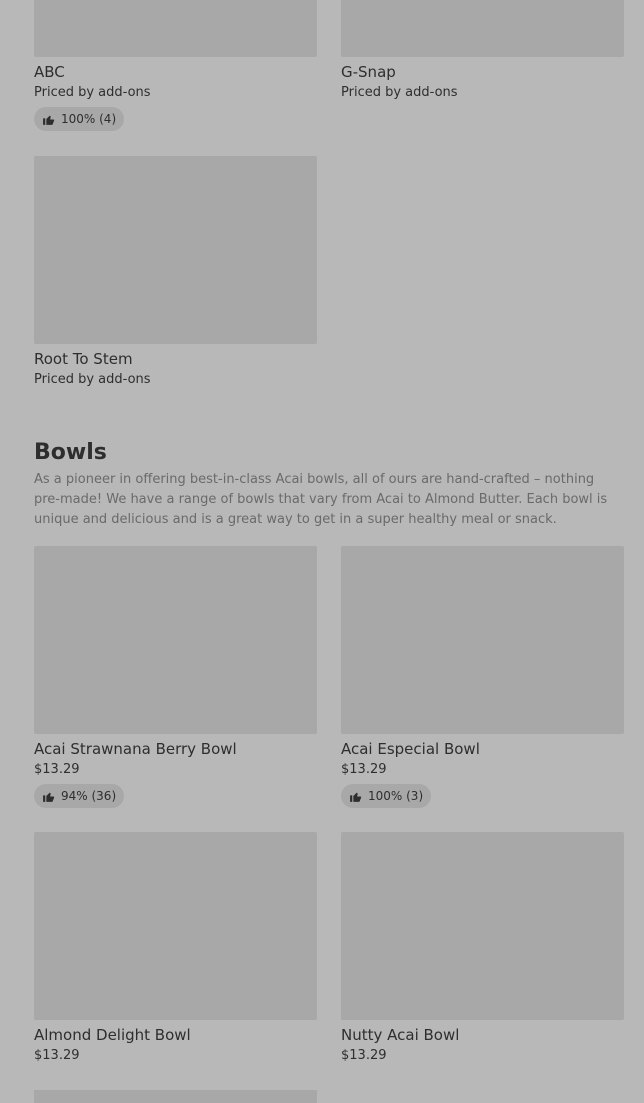  Describe the element at coordinates (89, 119) in the screenshot. I see `rating-text: 100% (4)` at that location.